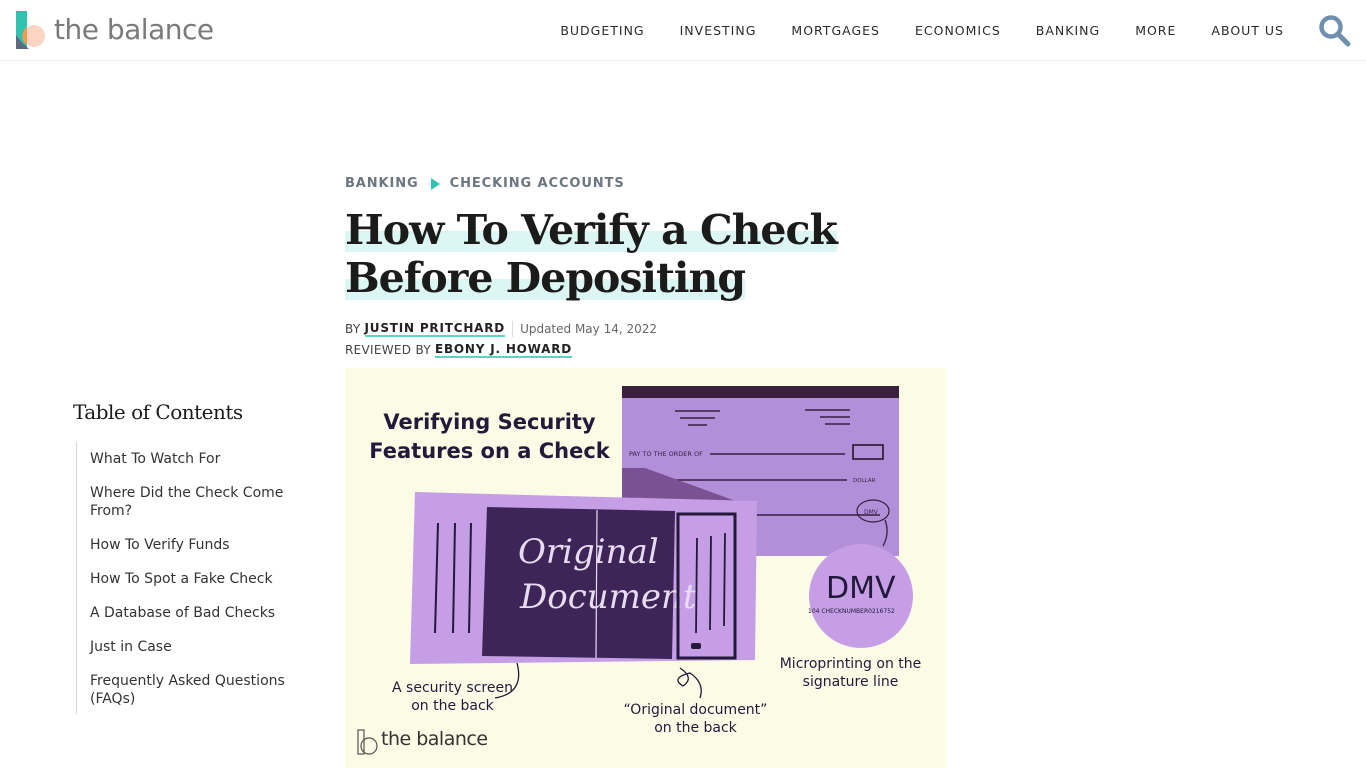  Describe the element at coordinates (31, 30) in the screenshot. I see `the-balance-logo-icon` at that location.